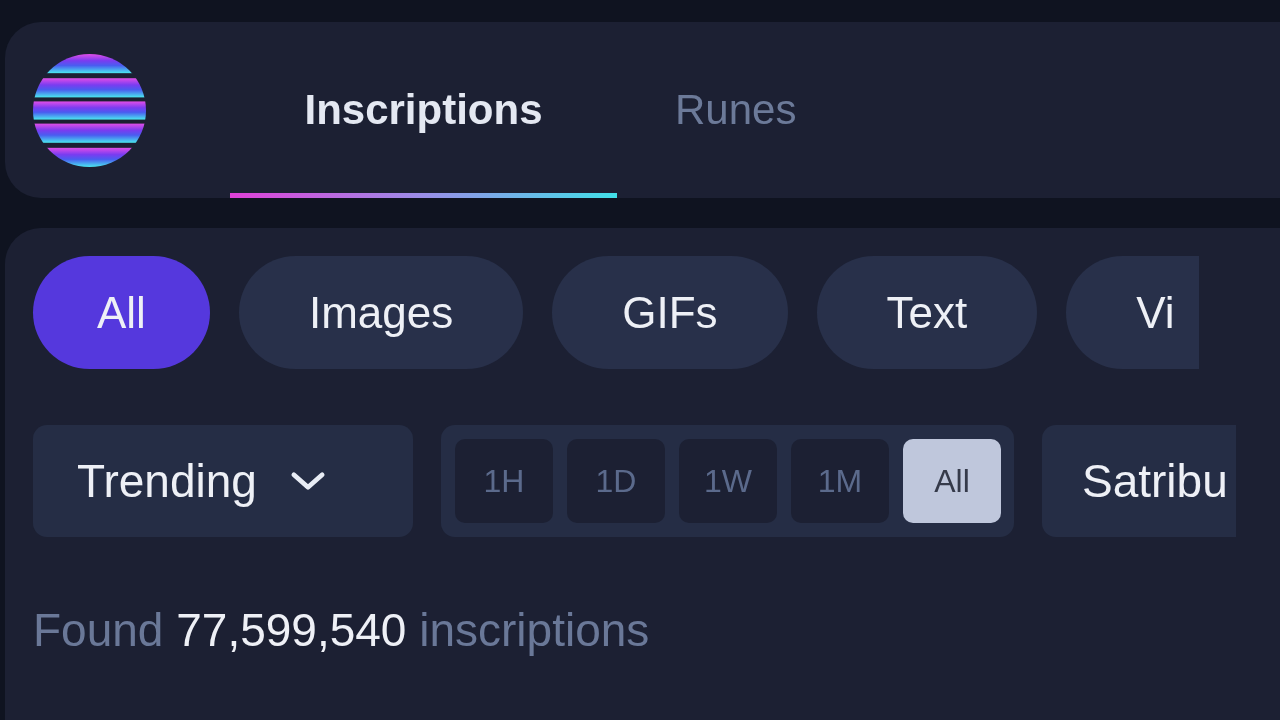 This screenshot has width=1280, height=720. I want to click on filter-chip: GIFs, so click(670, 312).